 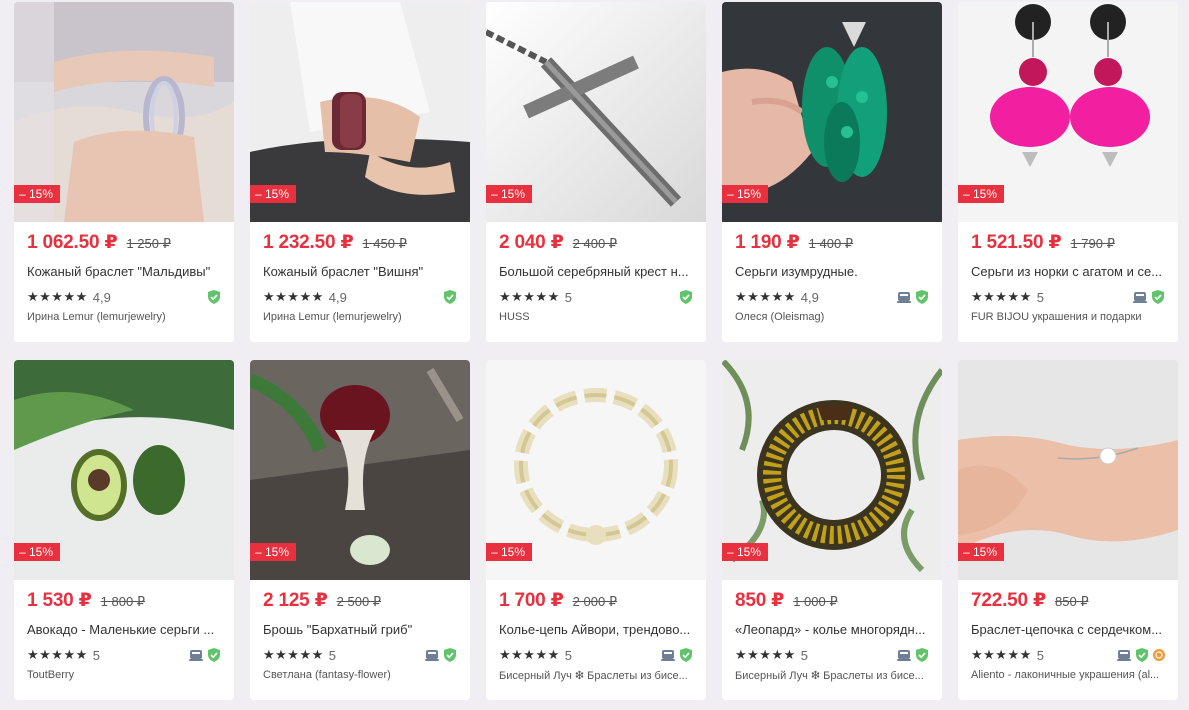 I want to click on seller-link: ToutBerry, so click(x=126, y=675).